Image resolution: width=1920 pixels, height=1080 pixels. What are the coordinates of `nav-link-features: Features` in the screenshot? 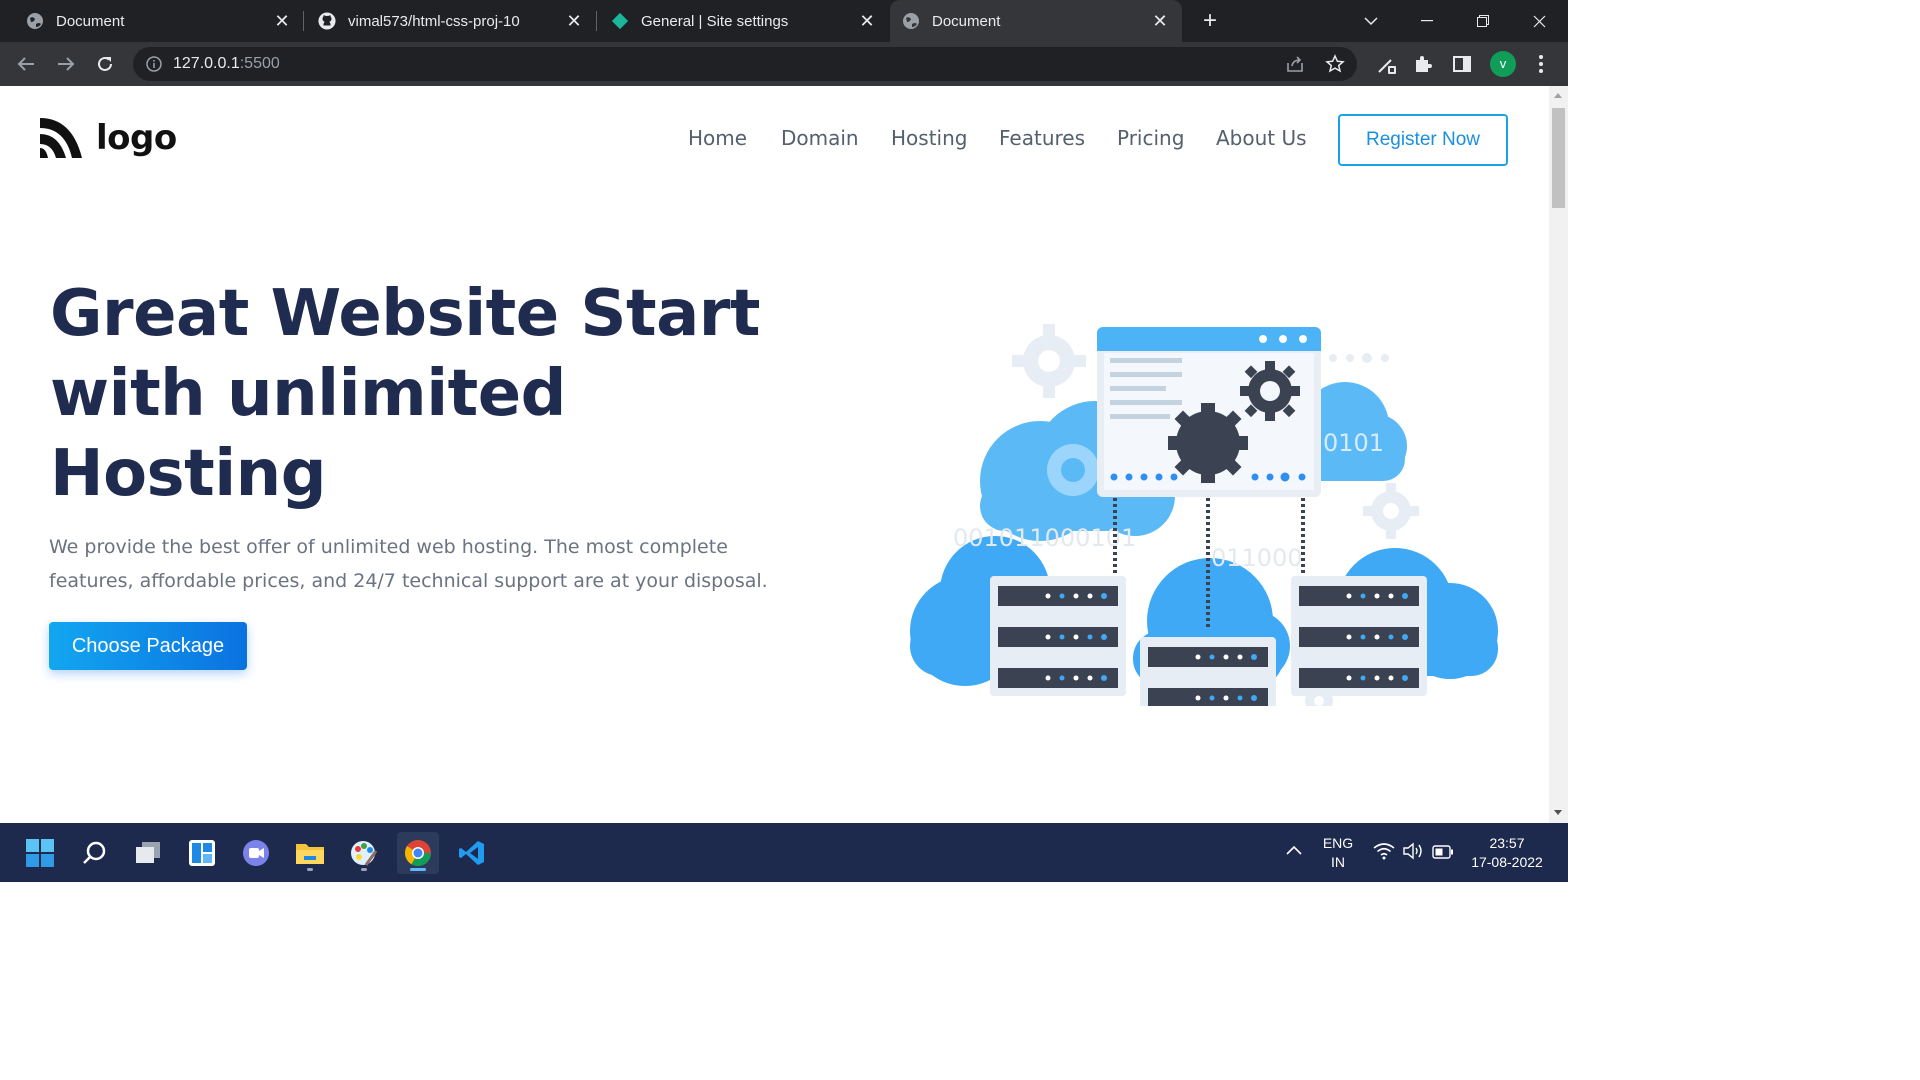 It's located at (1042, 138).